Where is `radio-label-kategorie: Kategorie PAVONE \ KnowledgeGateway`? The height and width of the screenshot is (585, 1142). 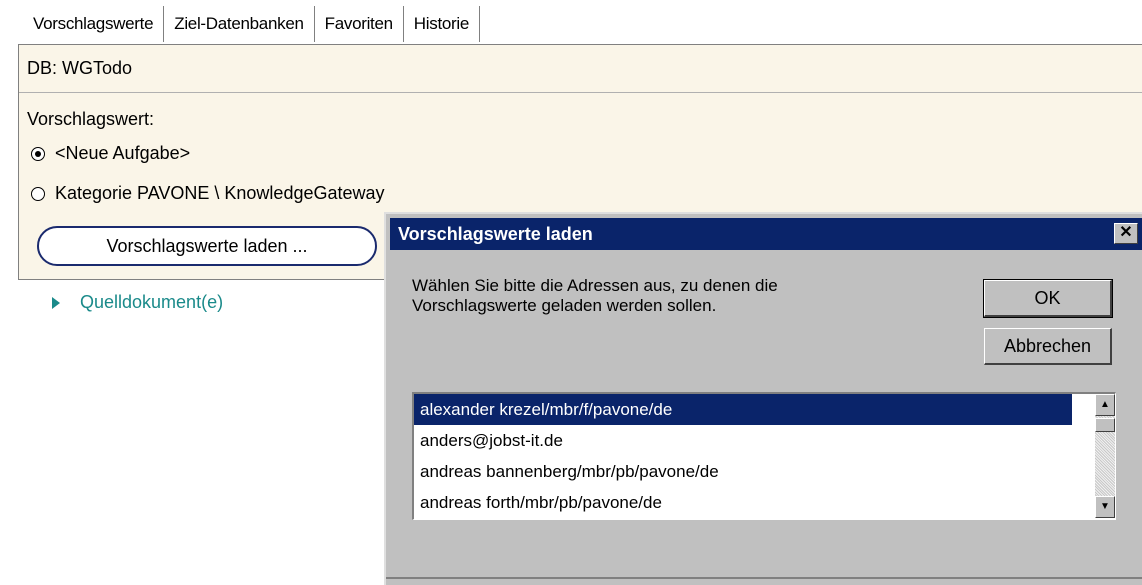 radio-label-kategorie: Kategorie PAVONE \ KnowledgeGateway is located at coordinates (220, 193).